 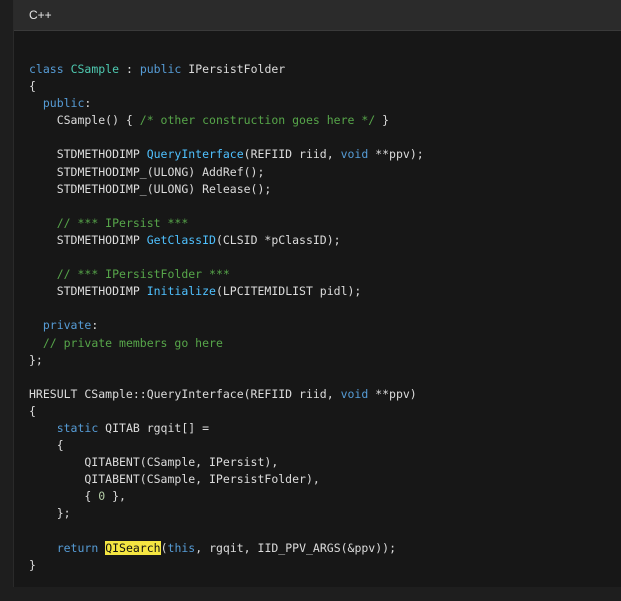 What do you see at coordinates (150, 188) in the screenshot?
I see `code-token: STDMETHODIMP_(ULONG) Release();` at bounding box center [150, 188].